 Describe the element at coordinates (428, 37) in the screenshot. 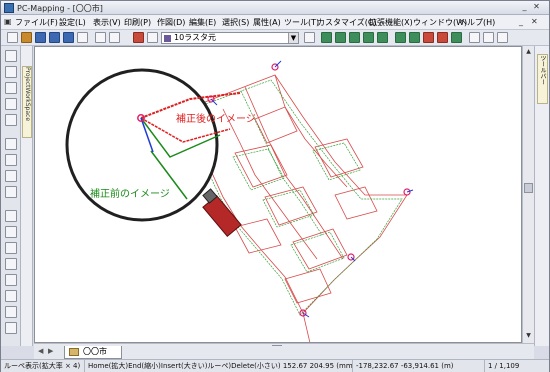

I see `flag-1-icon` at that location.